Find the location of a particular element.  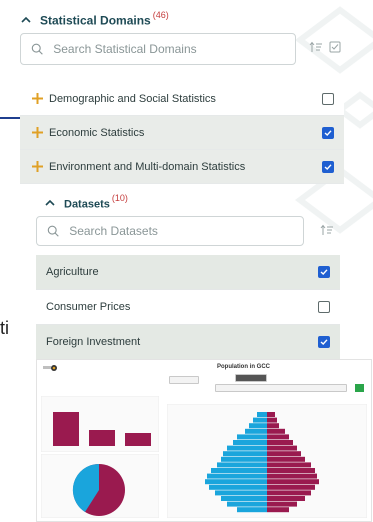

dataset-item-consumer-prices: Consumer Prices is located at coordinates (188, 307).